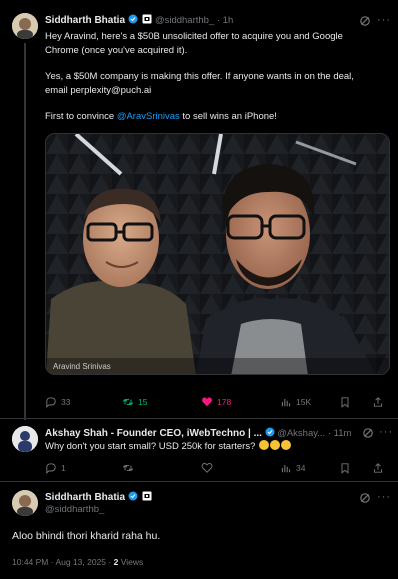  I want to click on tweet-time: · 11m, so click(340, 433).